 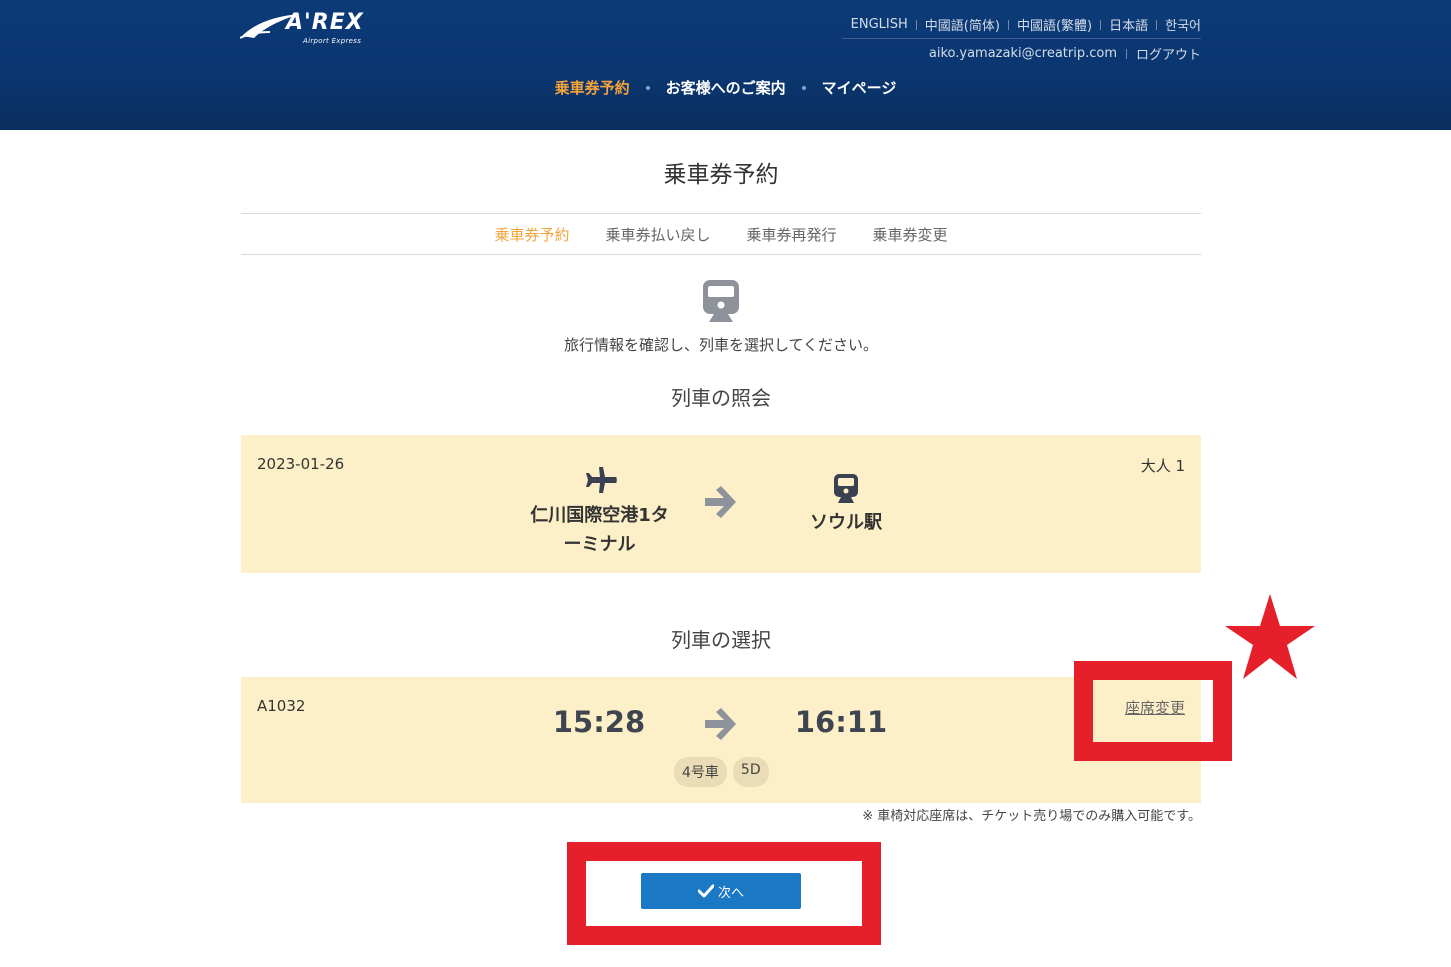 I want to click on logout-link: ログアウト, so click(x=1168, y=53).